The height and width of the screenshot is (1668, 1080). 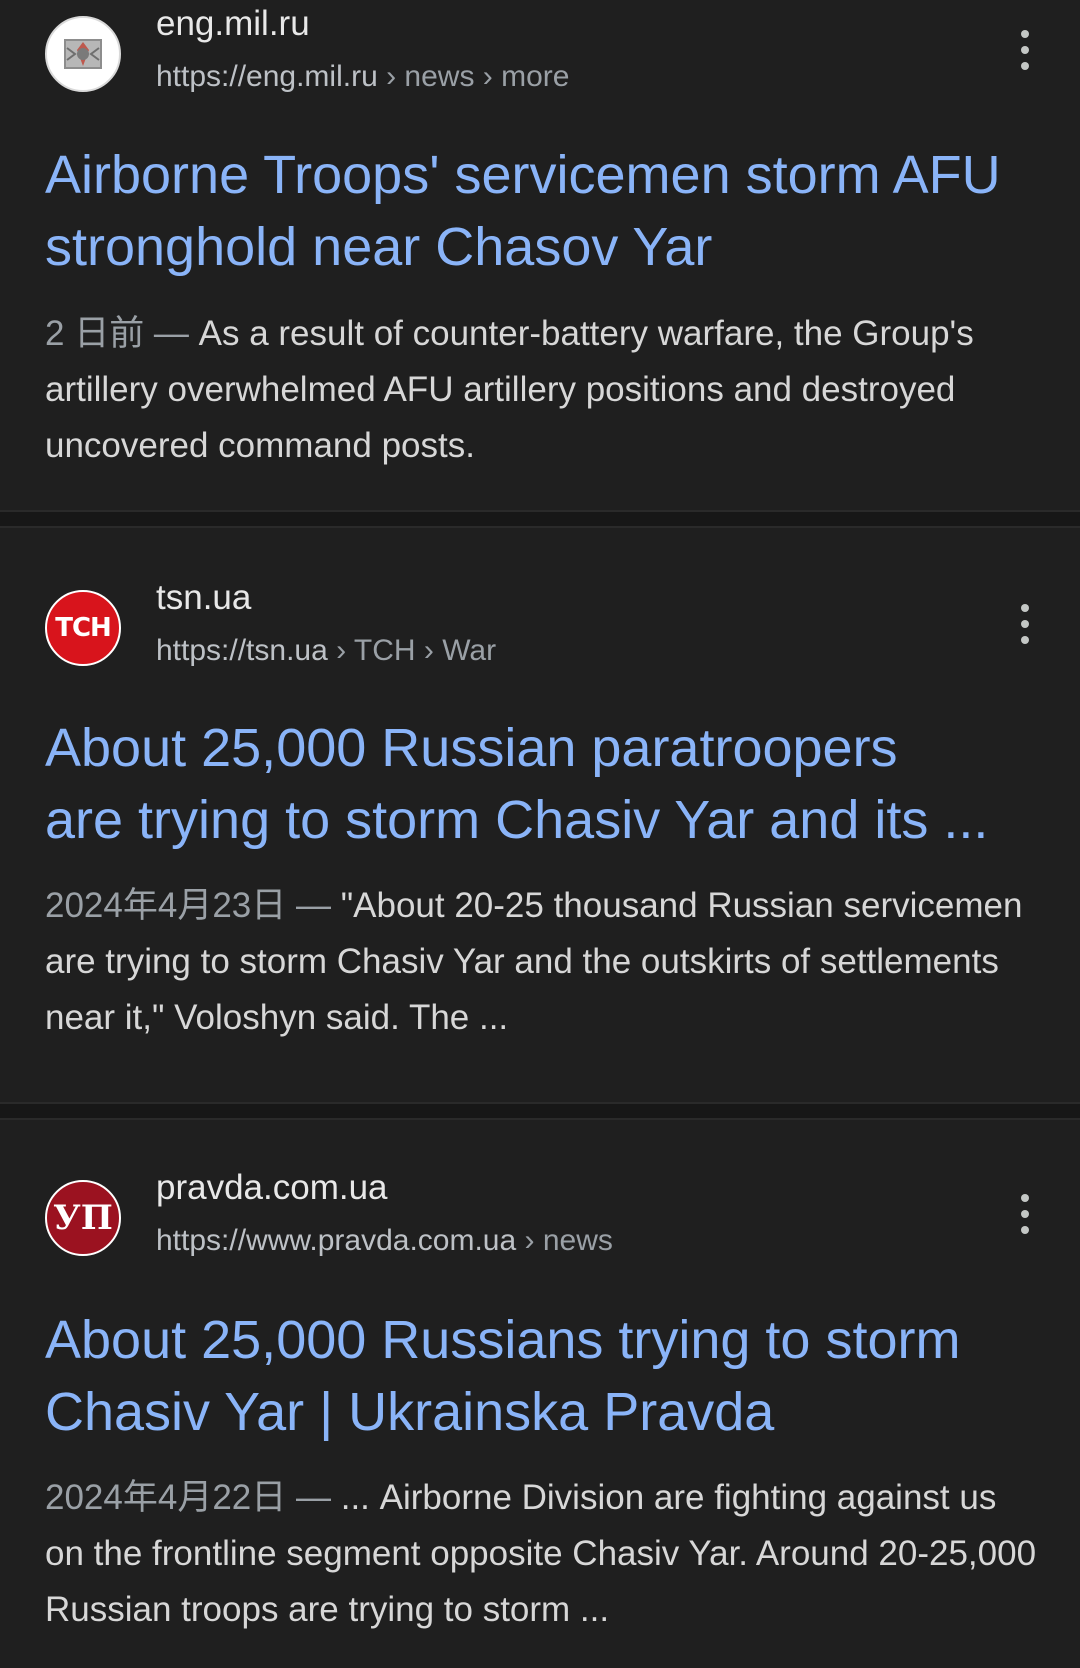 I want to click on result-date: 2 日前 —, so click(x=122, y=333).